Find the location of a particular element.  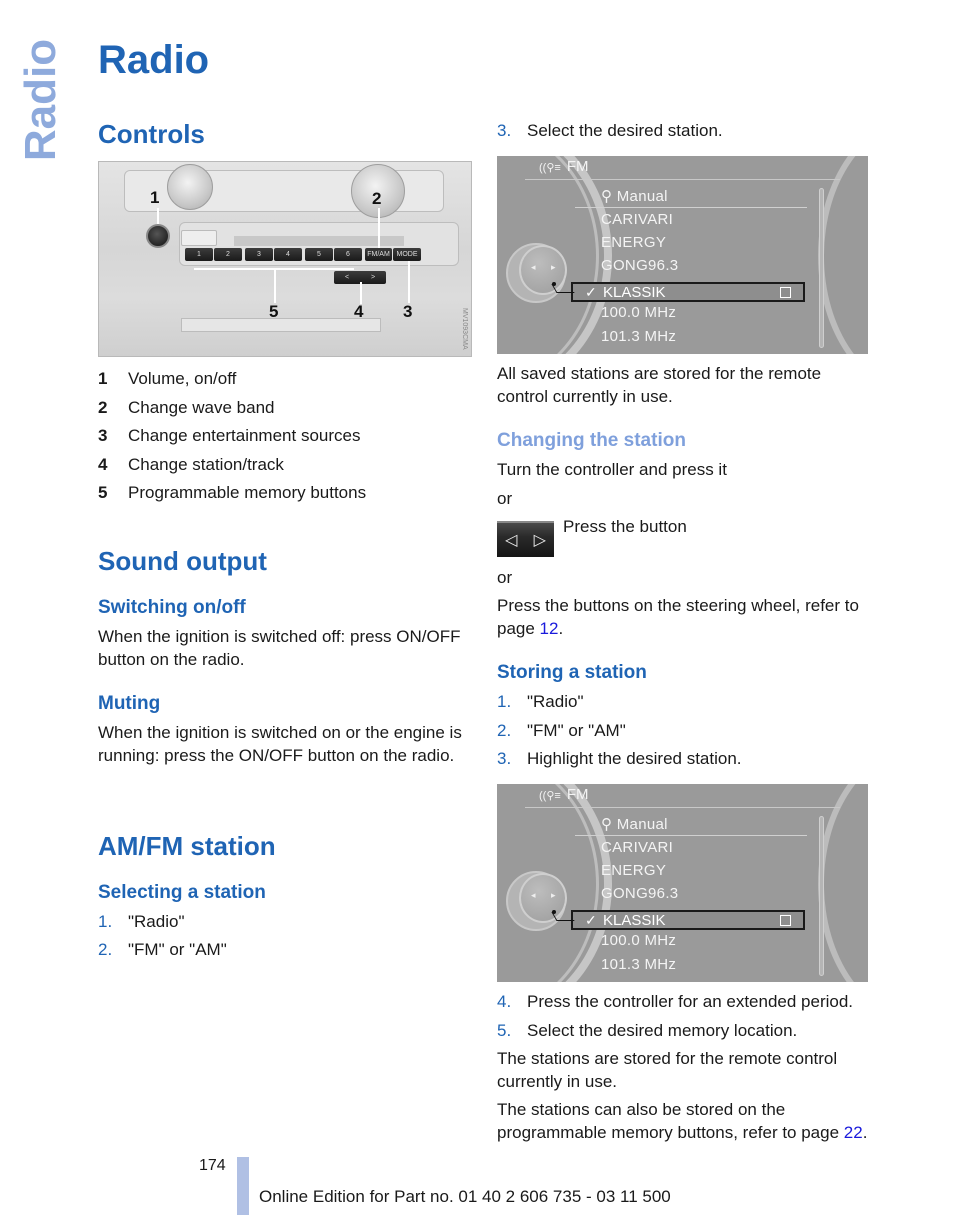

legend-text: Volume, on/off is located at coordinates (182, 378).